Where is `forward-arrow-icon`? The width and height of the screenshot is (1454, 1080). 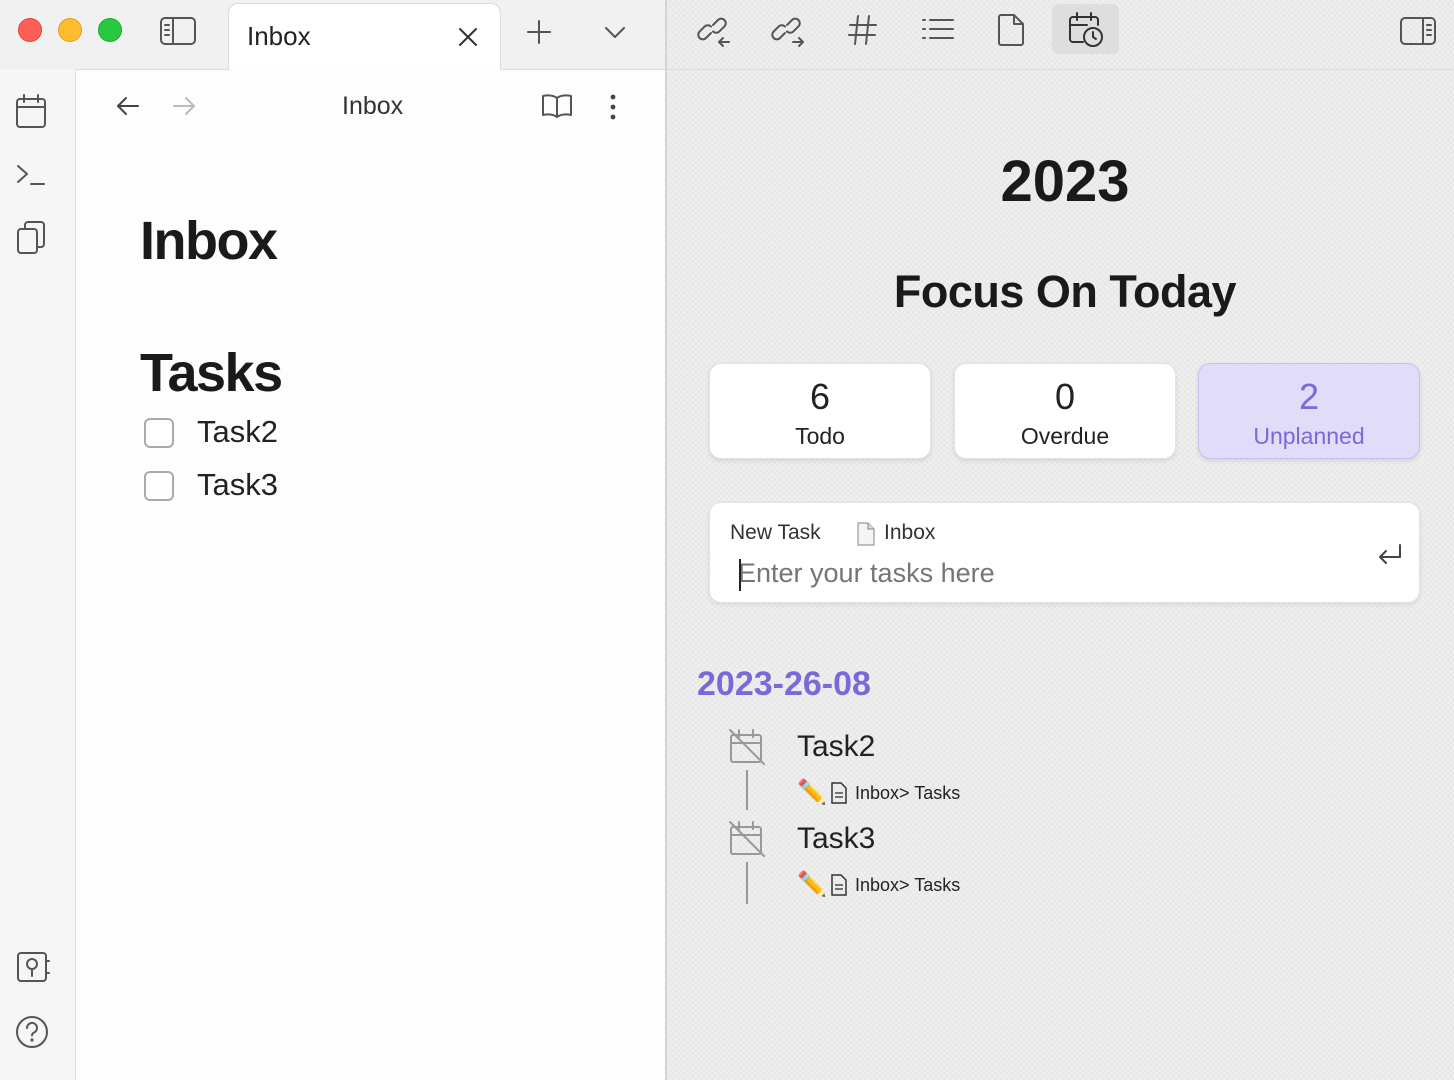
forward-arrow-icon is located at coordinates (184, 106).